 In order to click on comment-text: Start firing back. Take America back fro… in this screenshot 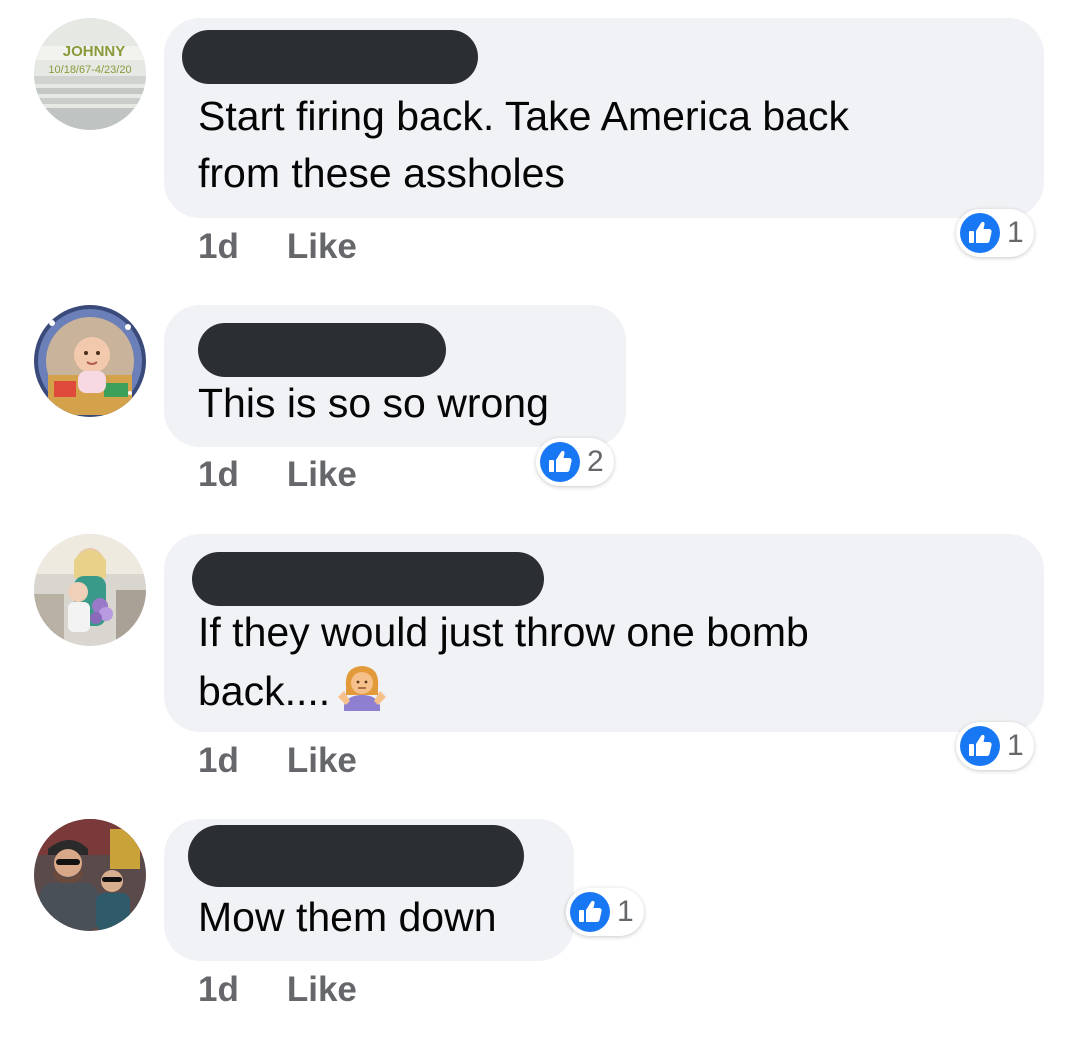, I will do `click(523, 145)`.